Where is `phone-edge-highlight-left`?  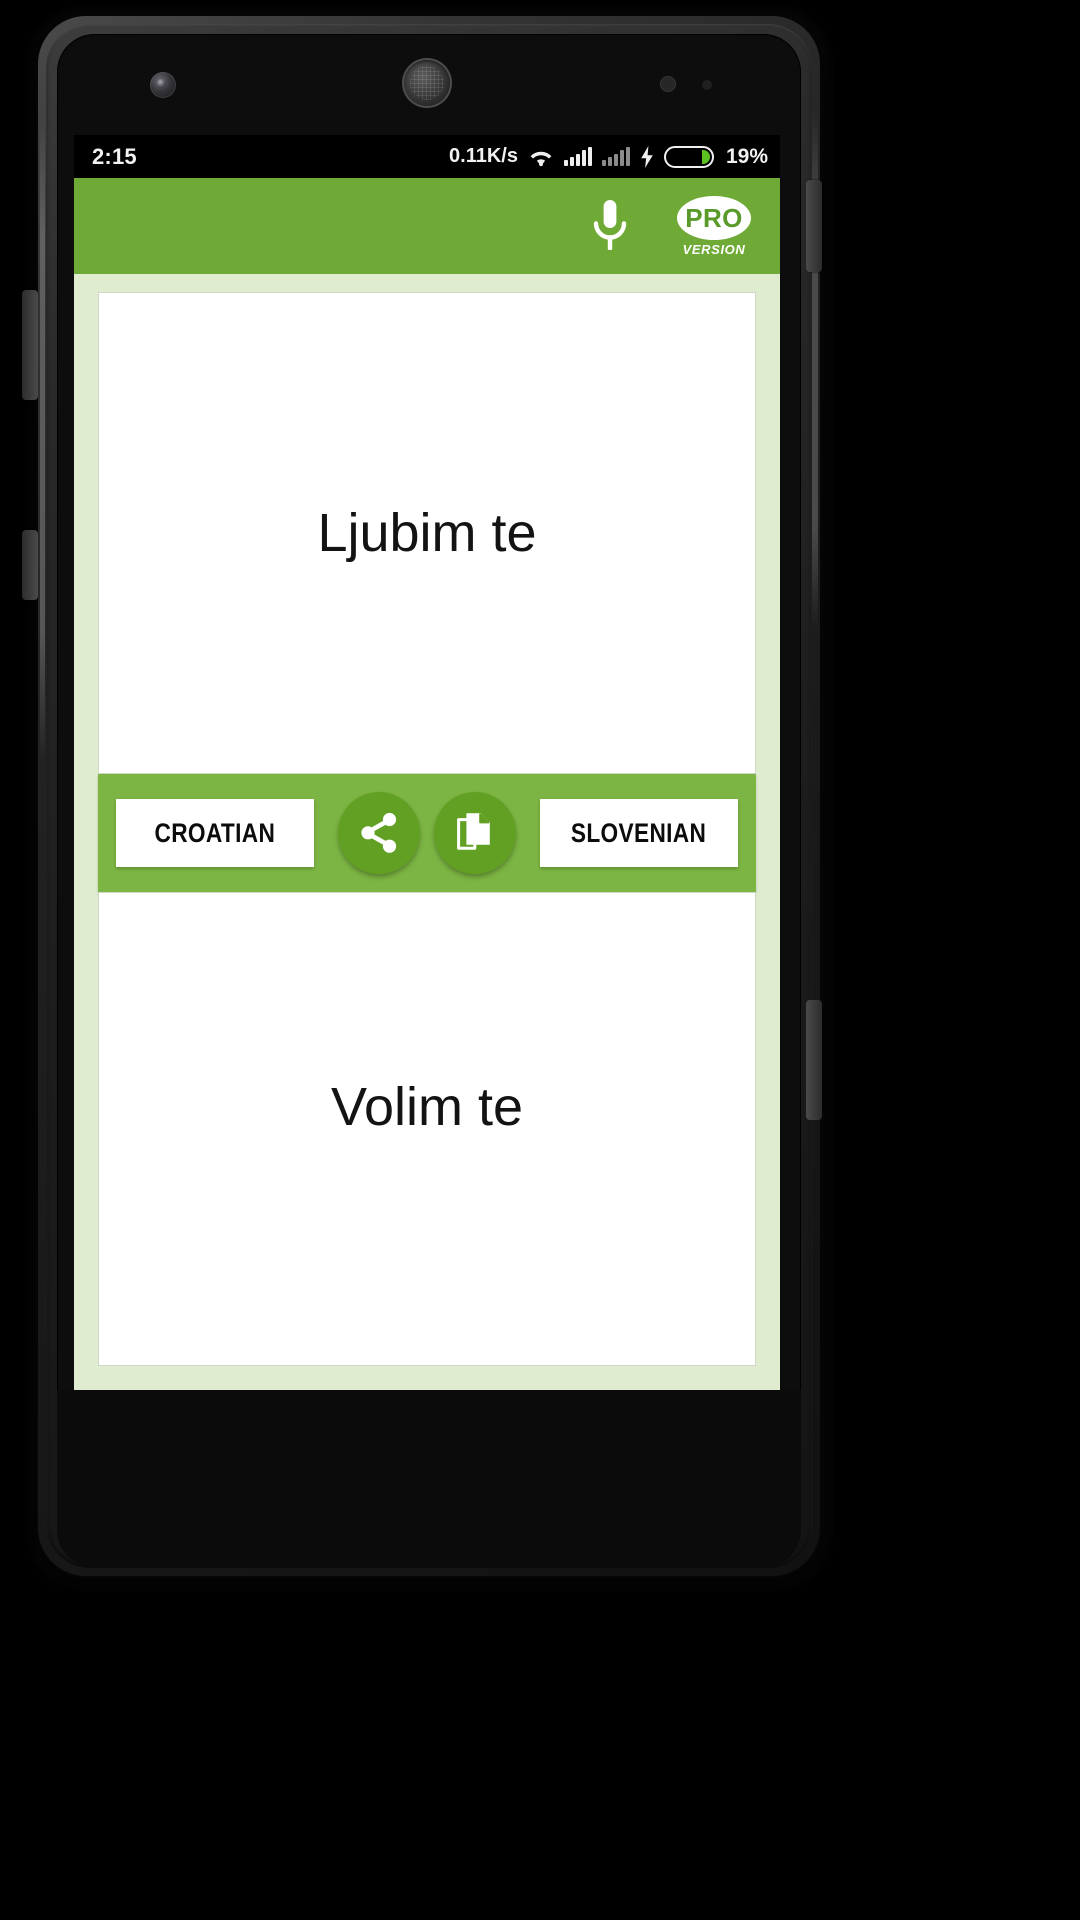
phone-edge-highlight-left is located at coordinates (42, 440).